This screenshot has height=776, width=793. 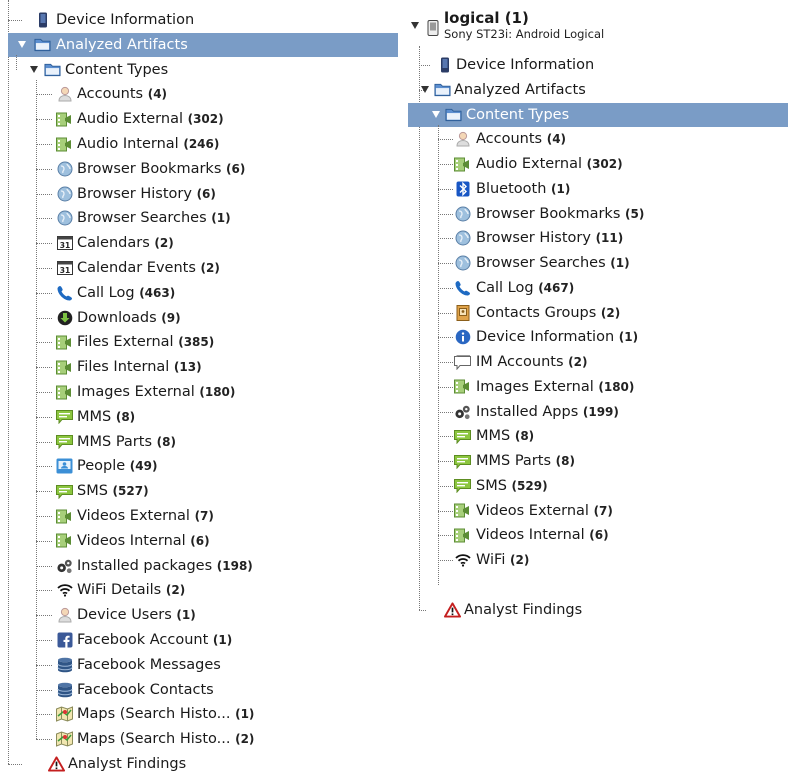 I want to click on tree-item-maps-search-histo: Maps (Search Histo... (2), so click(x=200, y=739).